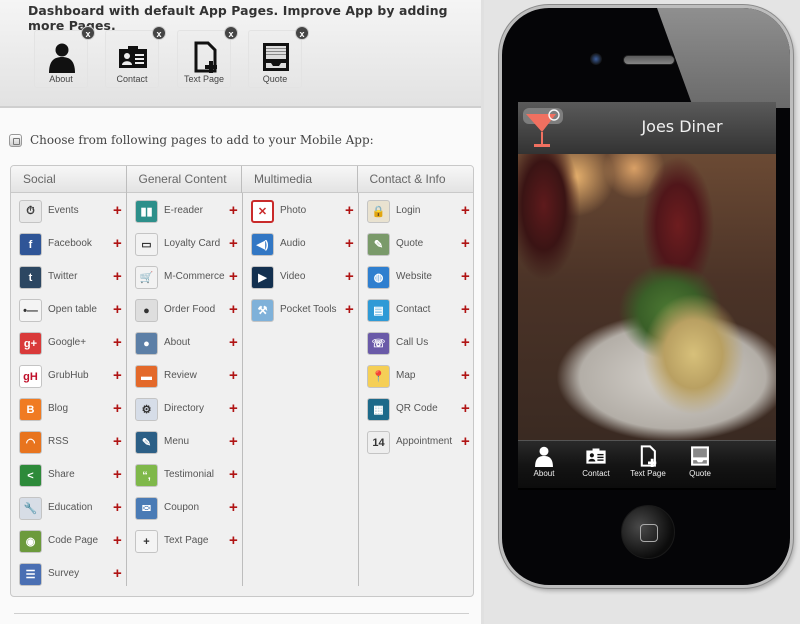 The height and width of the screenshot is (624, 800). Describe the element at coordinates (186, 378) in the screenshot. I see `page-option-review: ▬ Review +` at that location.